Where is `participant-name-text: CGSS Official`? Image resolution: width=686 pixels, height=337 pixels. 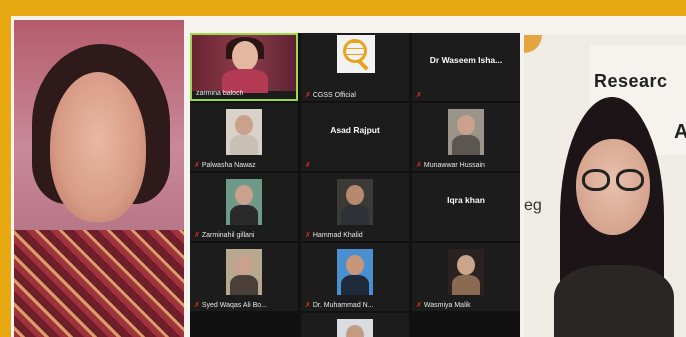
participant-name-text: CGSS Official is located at coordinates (334, 95).